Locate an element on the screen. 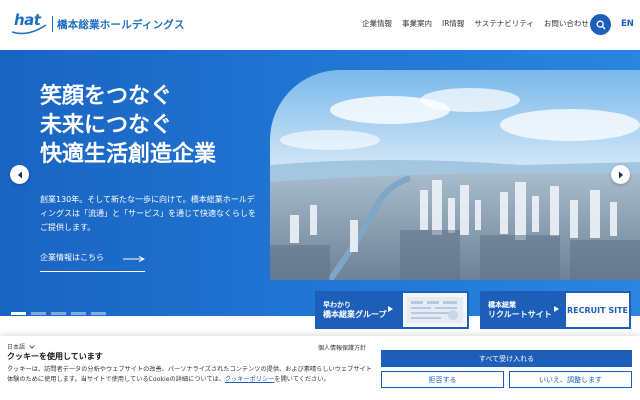  hero-headline: 笑顔をつなぐ 未来につなぐ 快適生活創造企業 is located at coordinates (128, 125).